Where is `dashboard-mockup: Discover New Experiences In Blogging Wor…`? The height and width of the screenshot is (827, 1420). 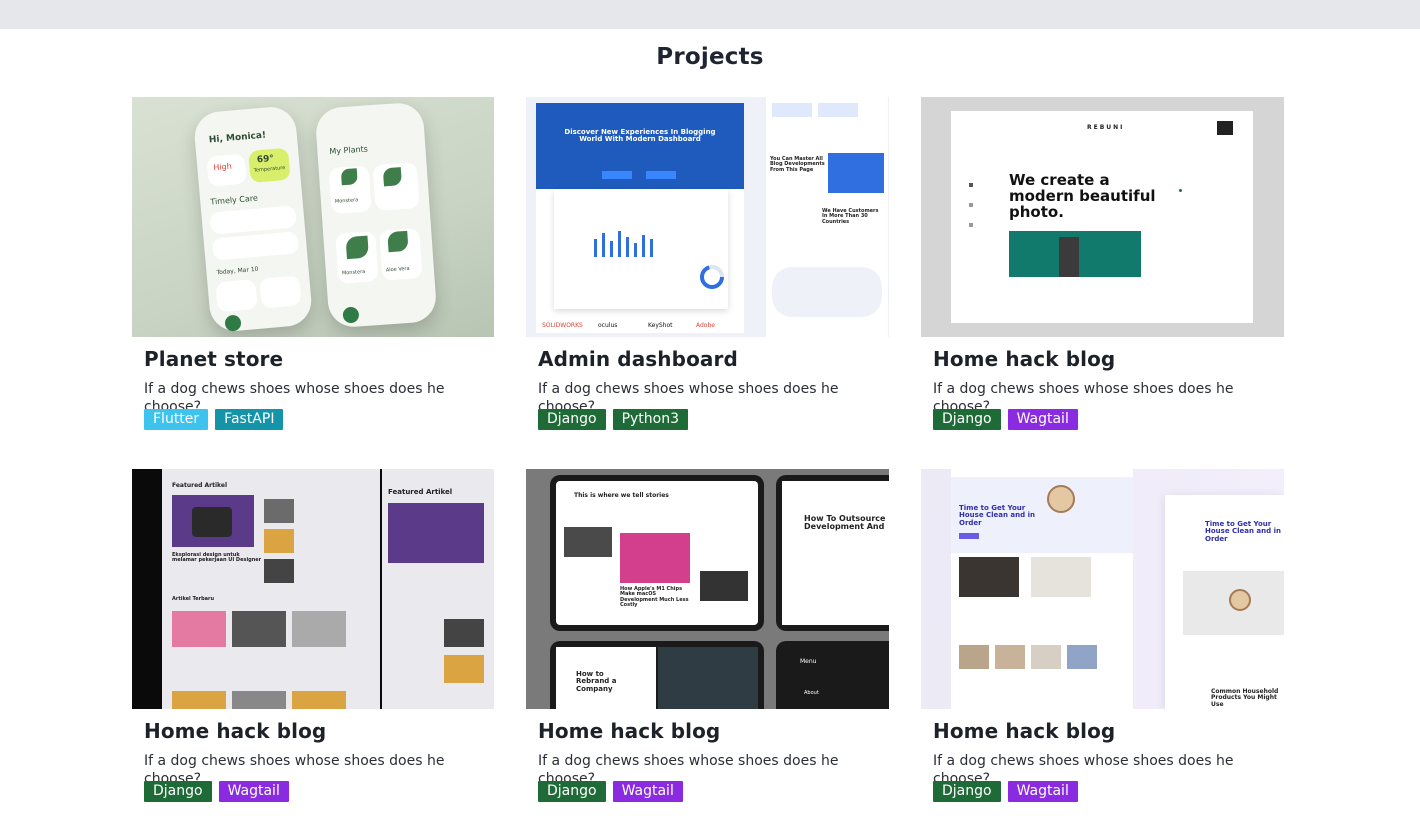 dashboard-mockup: Discover New Experiences In Blogging Wor… is located at coordinates (640, 218).